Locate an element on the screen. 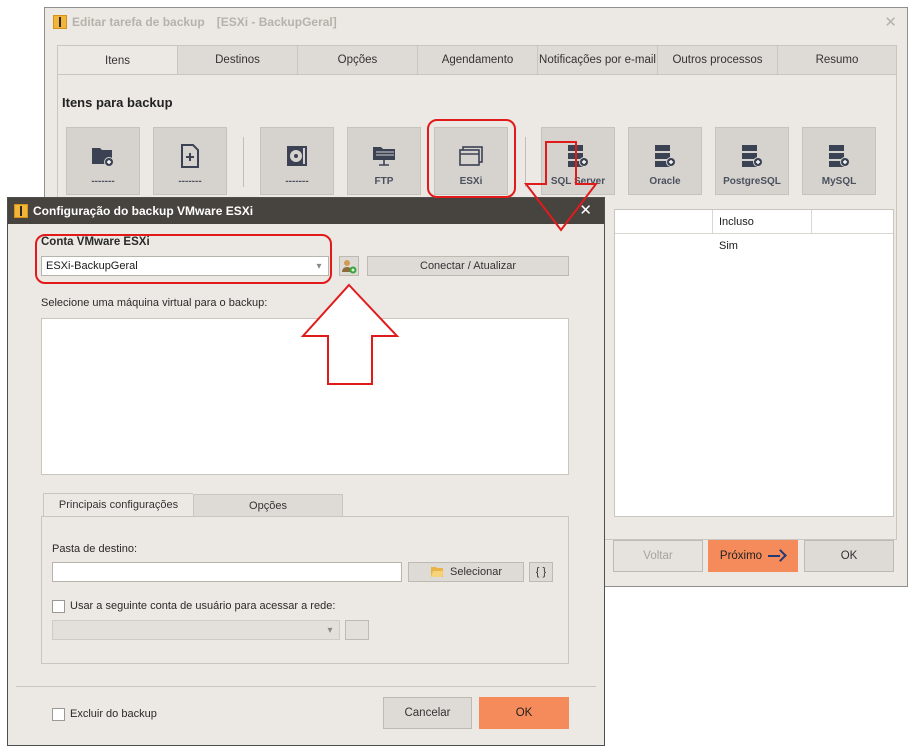 The width and height of the screenshot is (917, 752). tile-postgresql: PostgreSQL is located at coordinates (752, 161).